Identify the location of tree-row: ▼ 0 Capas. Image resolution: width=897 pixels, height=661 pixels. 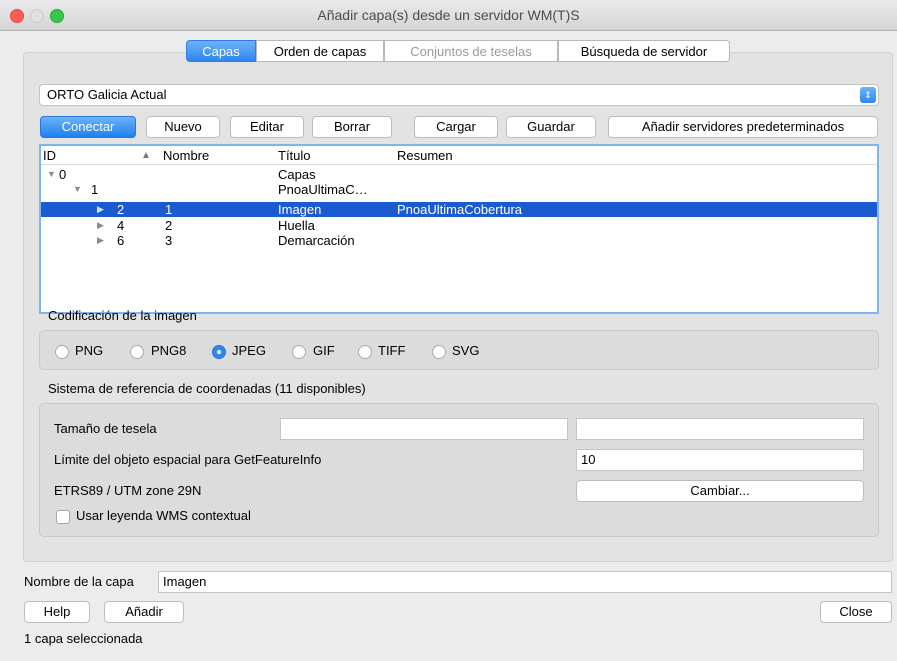
(459, 174).